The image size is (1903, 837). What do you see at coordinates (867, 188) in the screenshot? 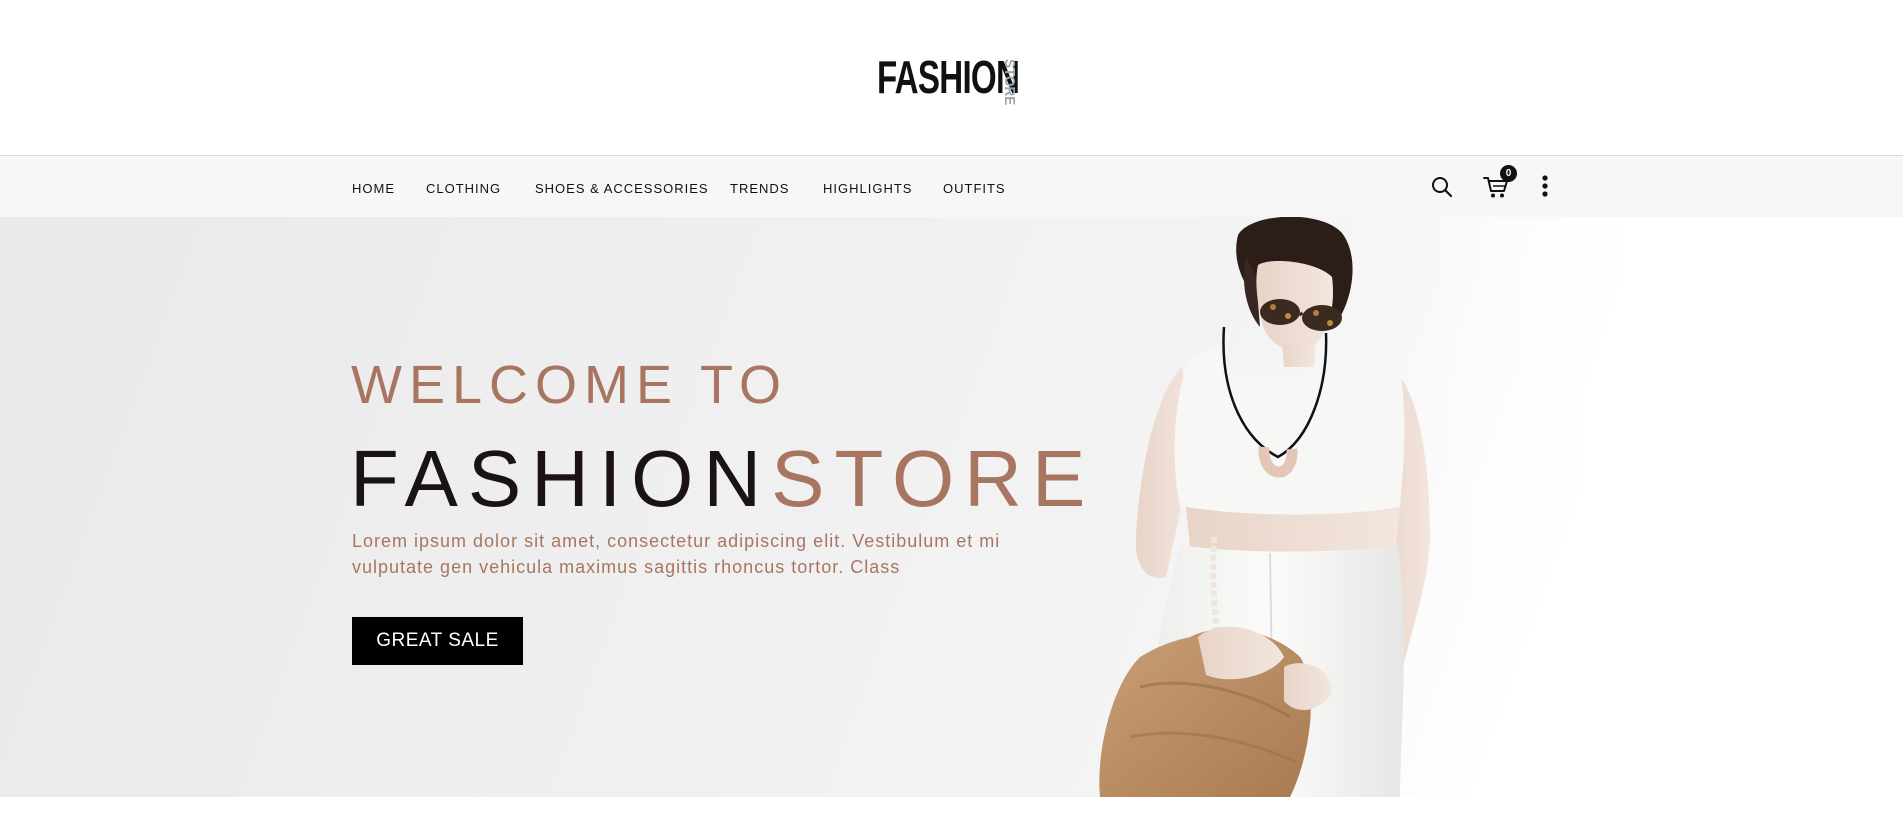
I see `nav-item-highlights: HIGHLIGHTS` at bounding box center [867, 188].